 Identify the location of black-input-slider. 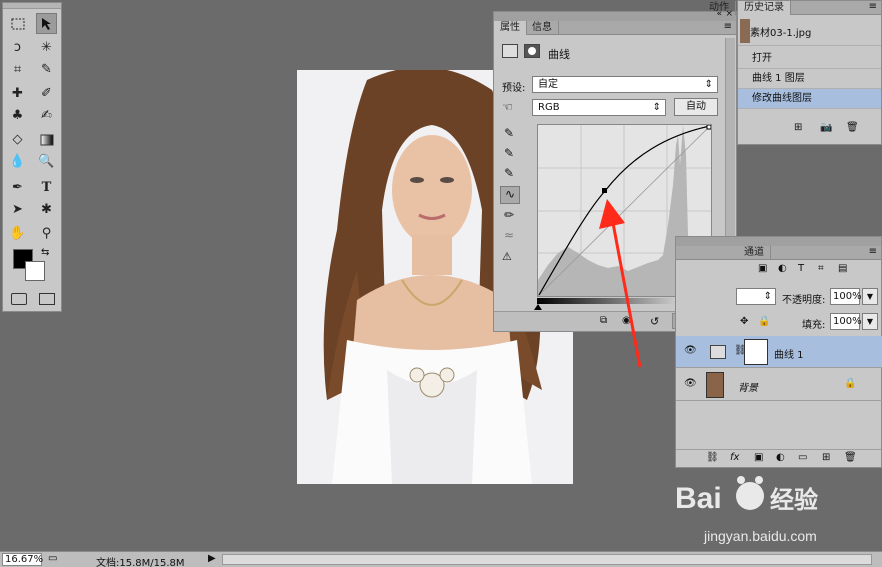
(538, 307).